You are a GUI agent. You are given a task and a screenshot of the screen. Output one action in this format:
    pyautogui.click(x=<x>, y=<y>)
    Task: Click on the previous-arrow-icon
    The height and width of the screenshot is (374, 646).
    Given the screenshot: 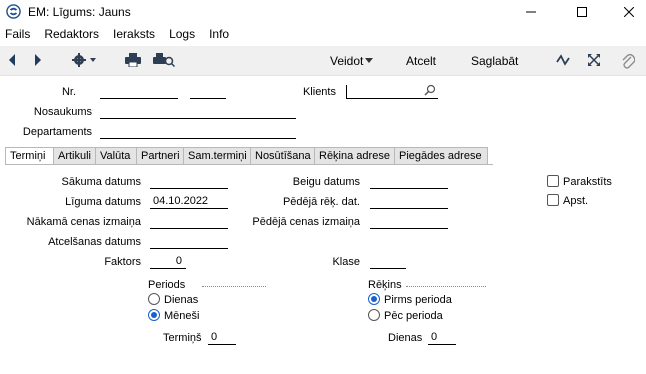 What is the action you would take?
    pyautogui.click(x=12, y=60)
    